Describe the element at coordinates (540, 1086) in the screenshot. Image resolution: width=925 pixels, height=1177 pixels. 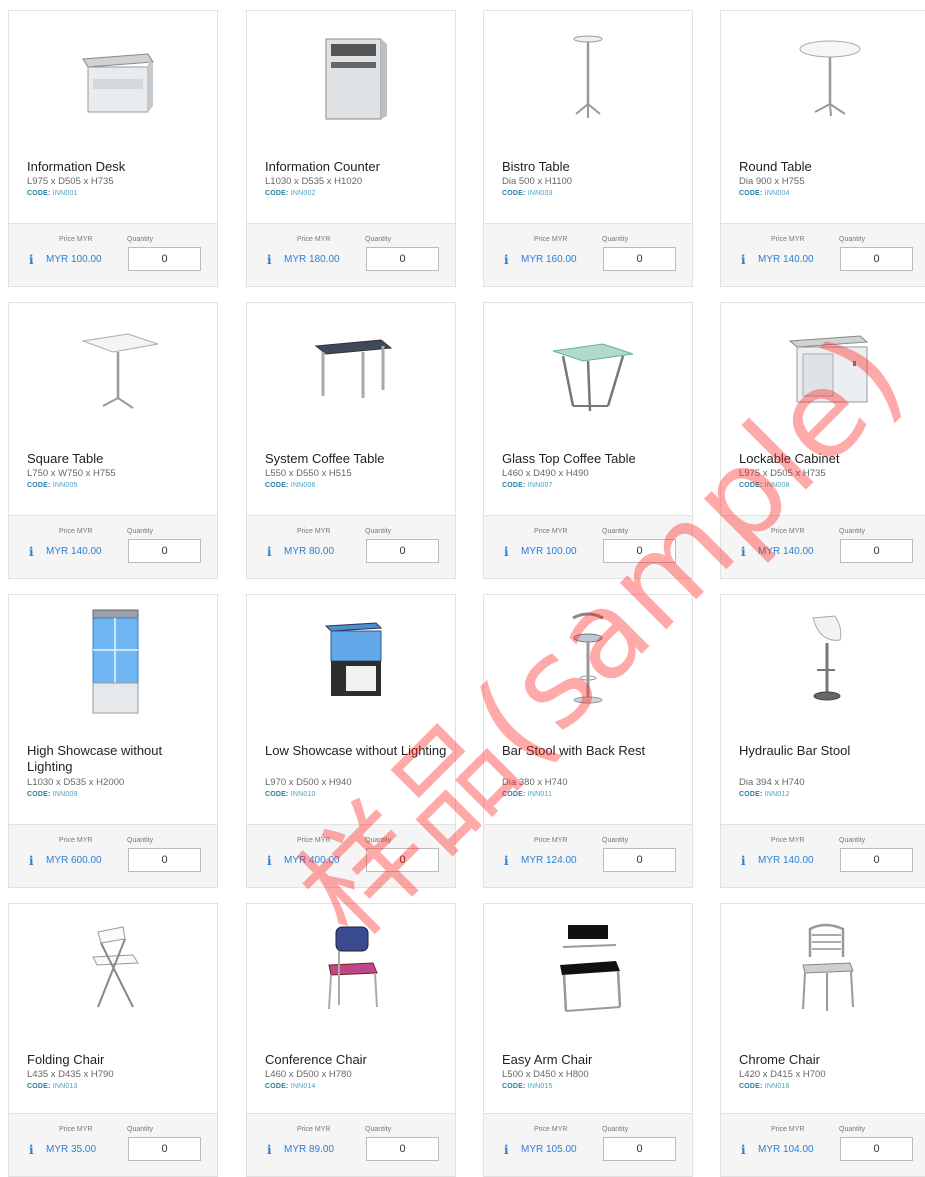
I see `code-value: INN015` at that location.